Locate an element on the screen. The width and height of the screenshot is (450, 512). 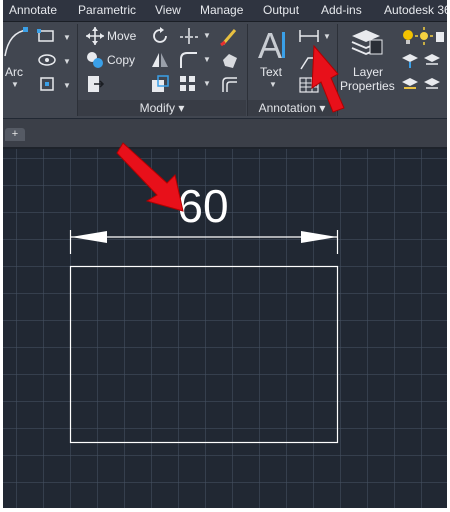
text-icon: A is located at coordinates (273, 44).